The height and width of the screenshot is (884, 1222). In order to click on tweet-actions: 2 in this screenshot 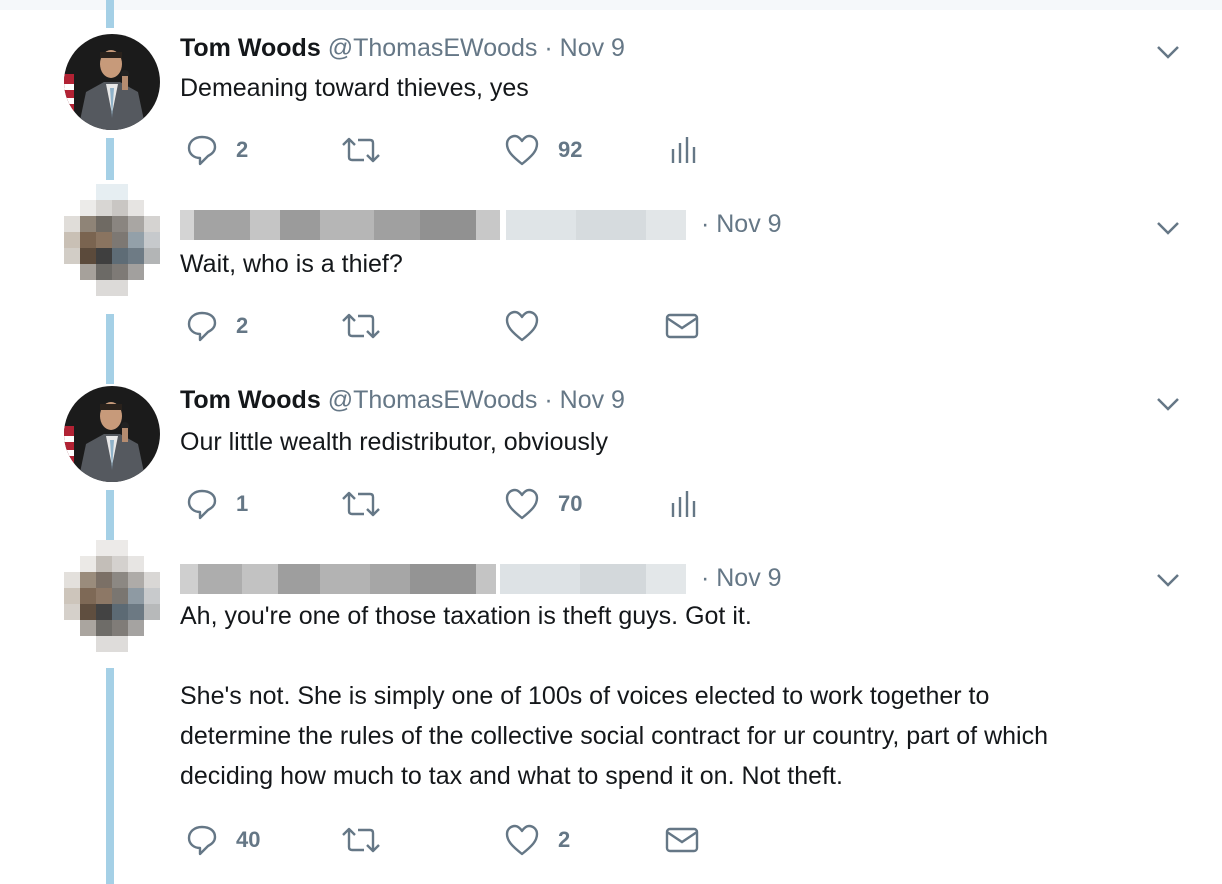, I will do `click(400, 326)`.